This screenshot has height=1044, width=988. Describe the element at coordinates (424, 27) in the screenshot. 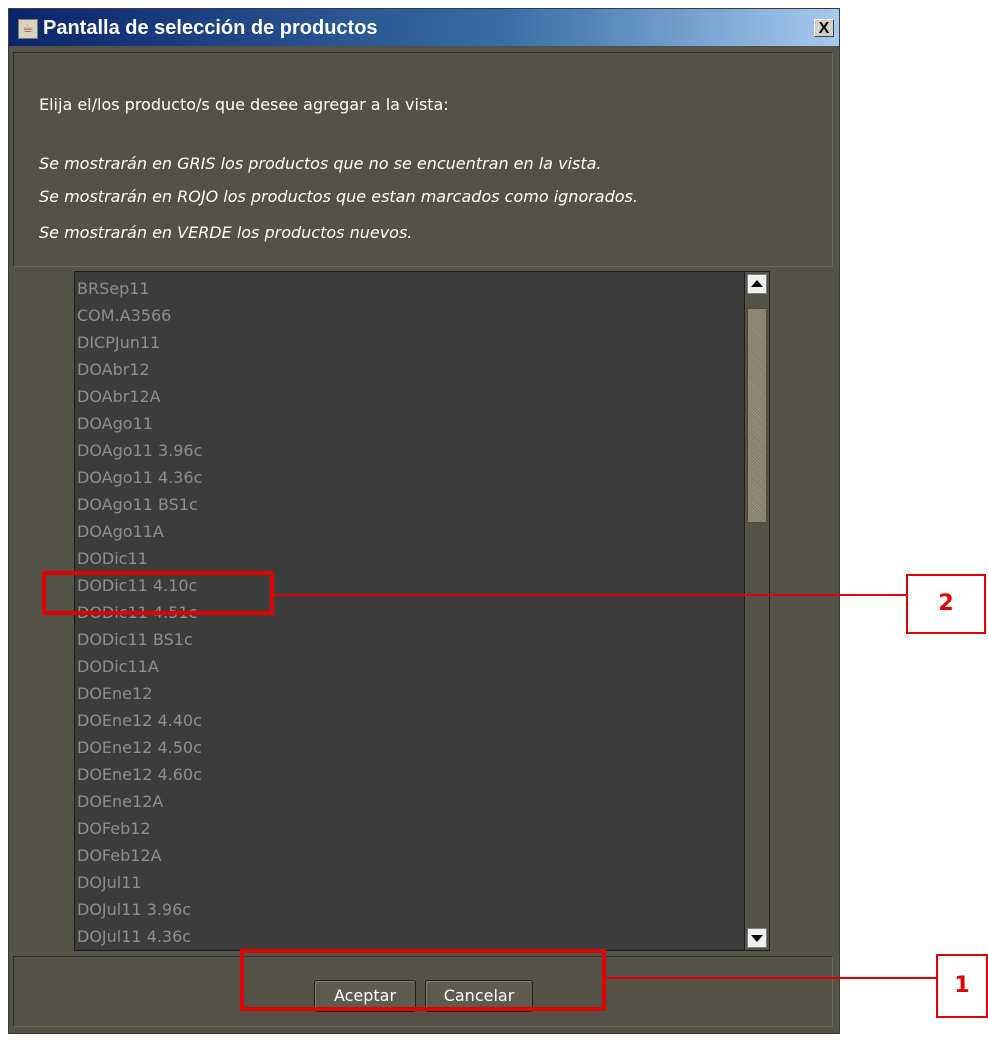

I see `title-bar: ☕ Pantalla de selección de productos X` at that location.